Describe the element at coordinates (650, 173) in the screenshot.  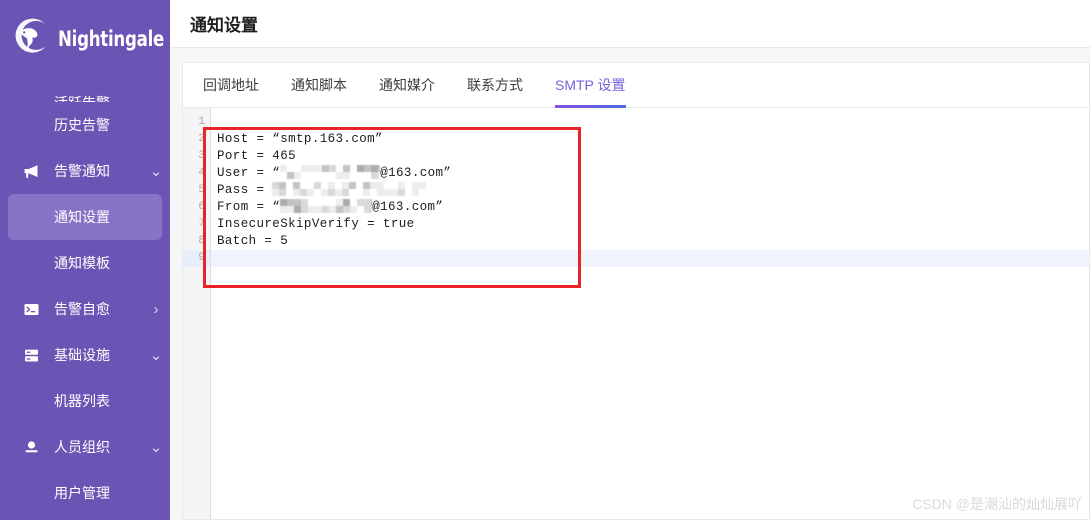
I see `code-line: User = “ @163.com”` at that location.